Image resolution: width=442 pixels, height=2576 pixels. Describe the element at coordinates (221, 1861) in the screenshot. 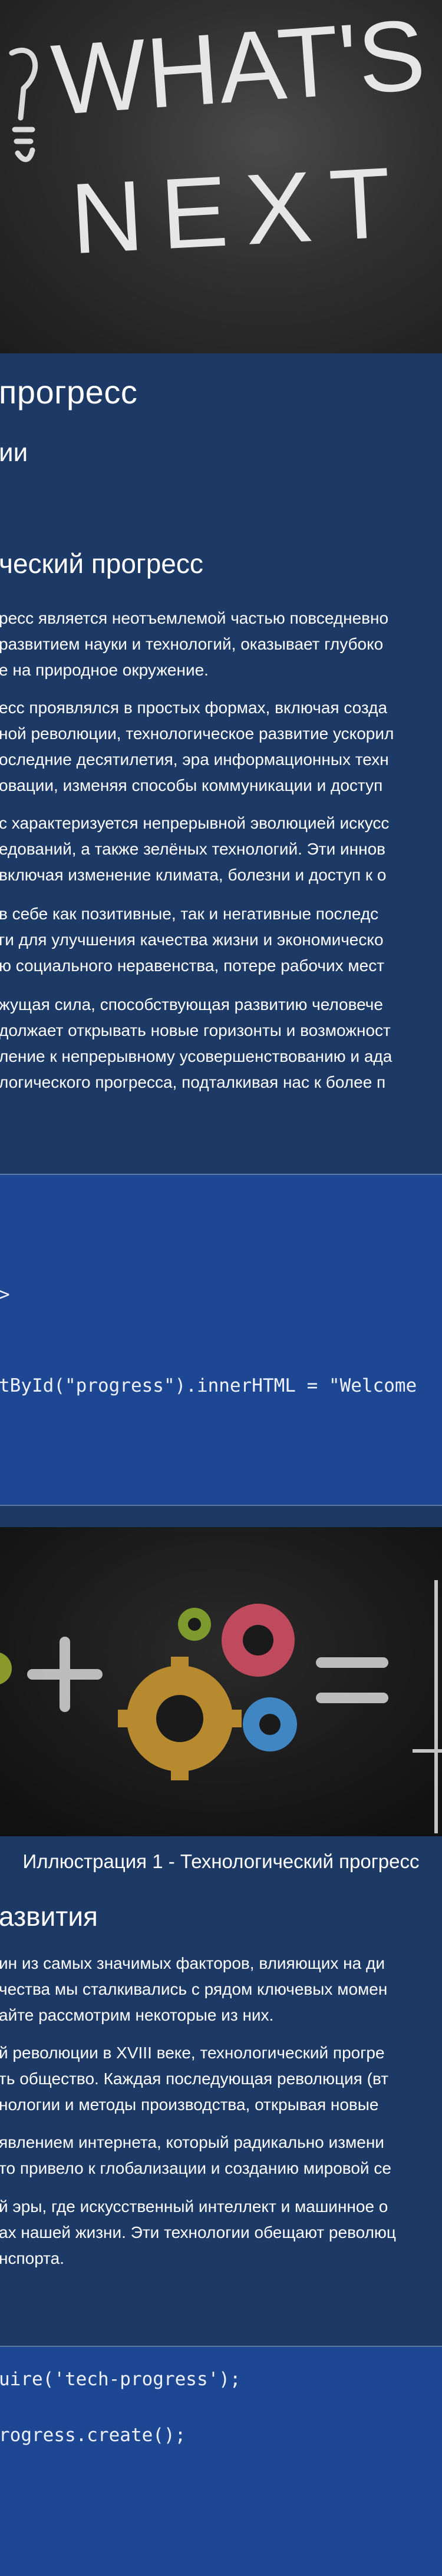

I see `figure-caption: Иллюстрация 1 - Технологический прогресс` at that location.